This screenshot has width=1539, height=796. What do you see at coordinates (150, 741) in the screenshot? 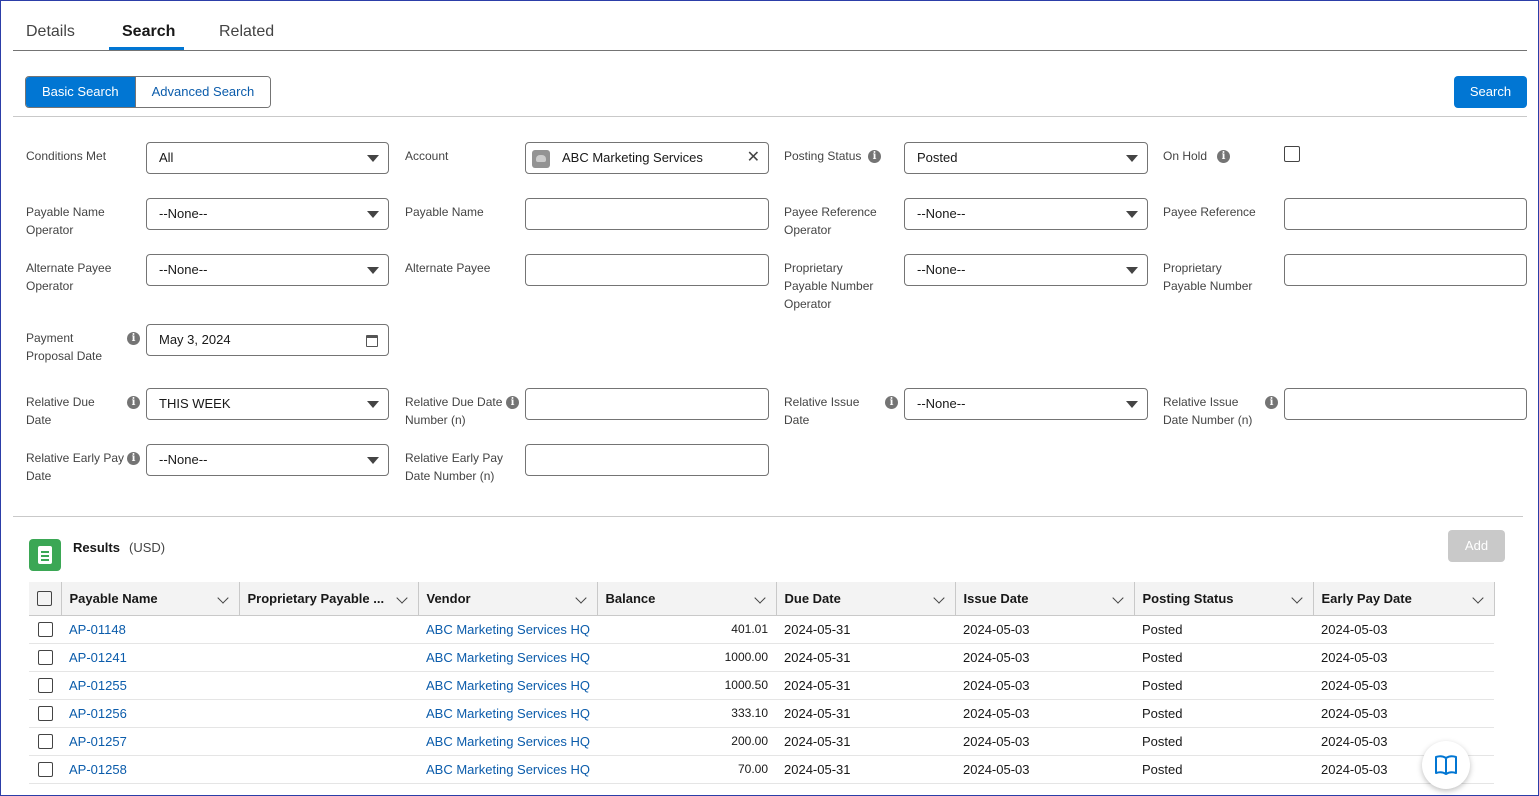
I see `payable-name-link: AP-01257` at bounding box center [150, 741].